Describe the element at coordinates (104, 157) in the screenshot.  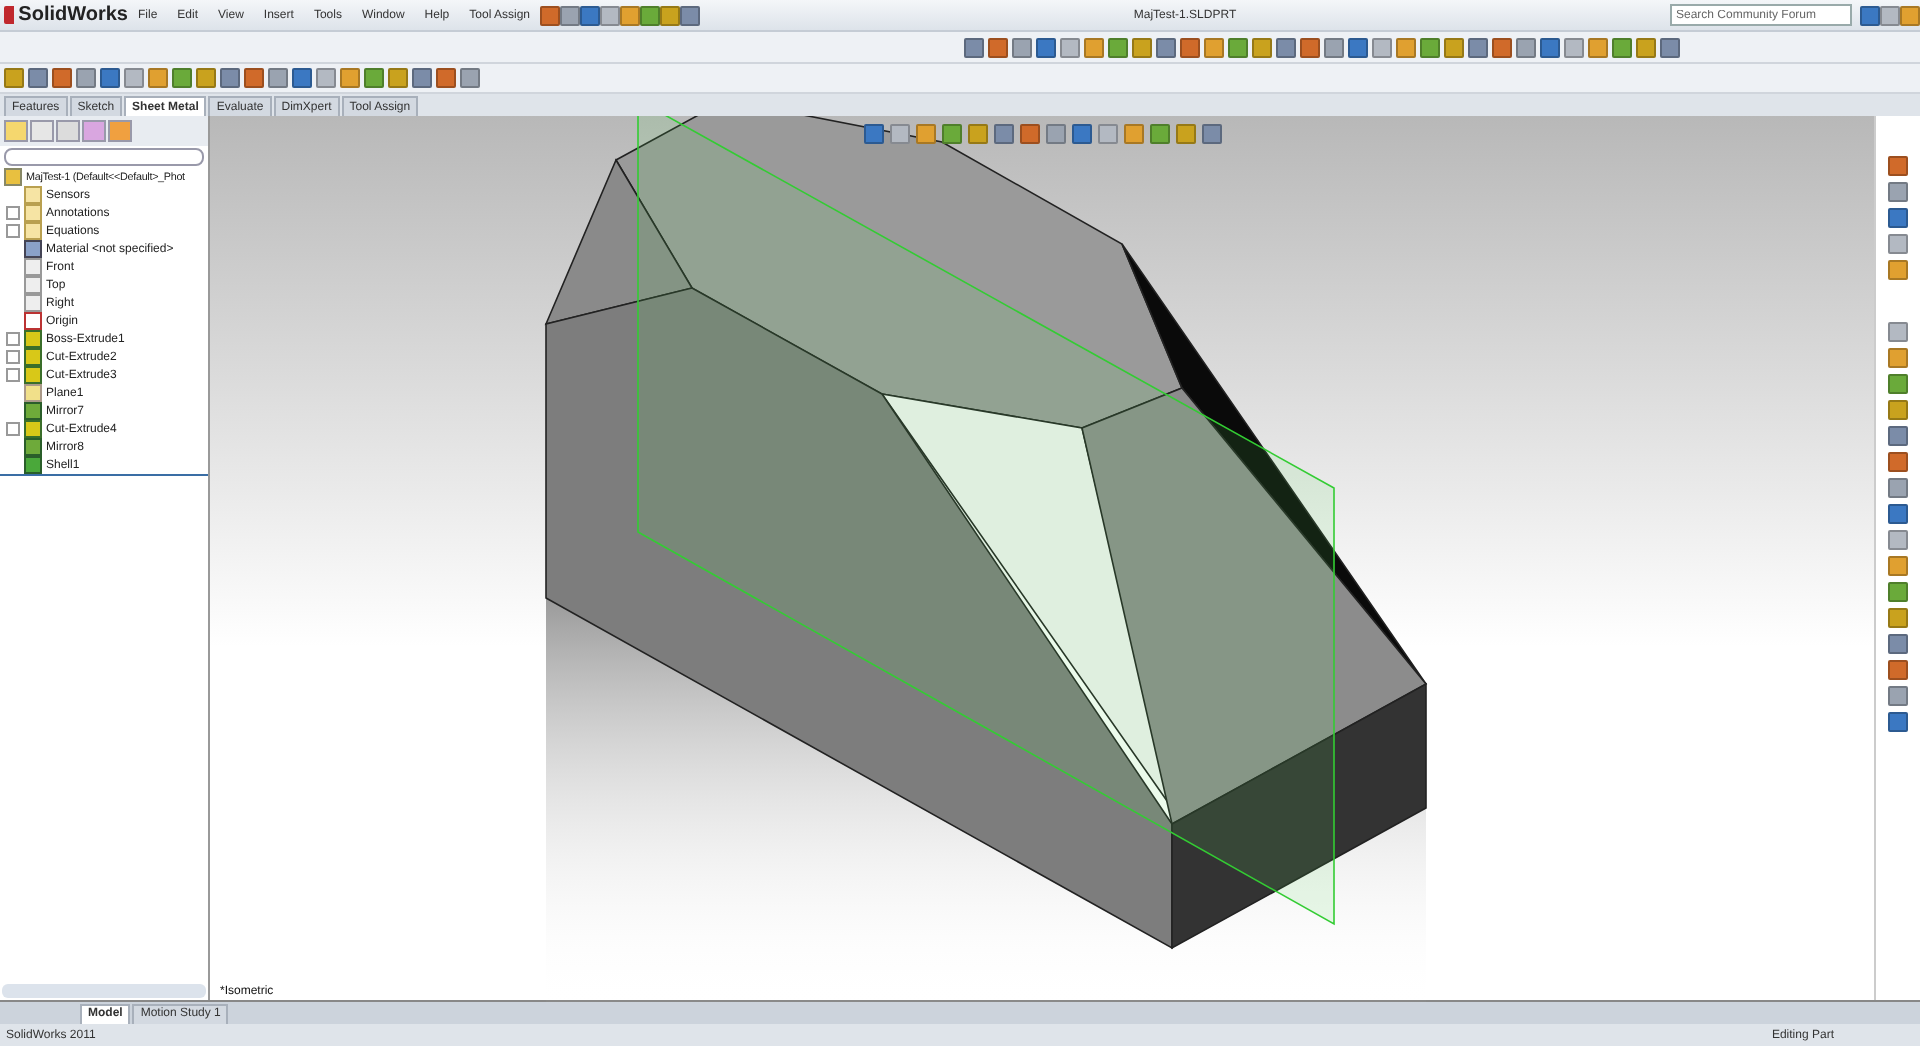
I see `filter-field` at that location.